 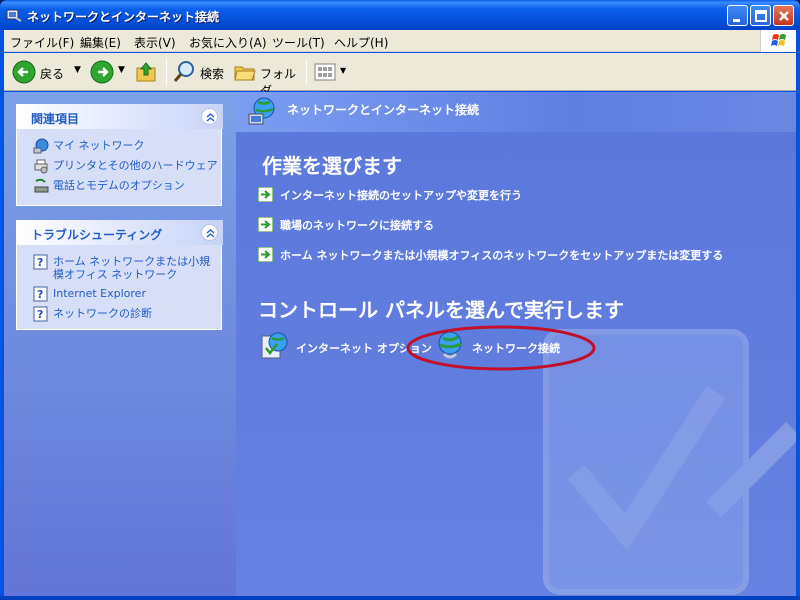 What do you see at coordinates (120, 116) in the screenshot?
I see `related-topics-header: 関連項目` at bounding box center [120, 116].